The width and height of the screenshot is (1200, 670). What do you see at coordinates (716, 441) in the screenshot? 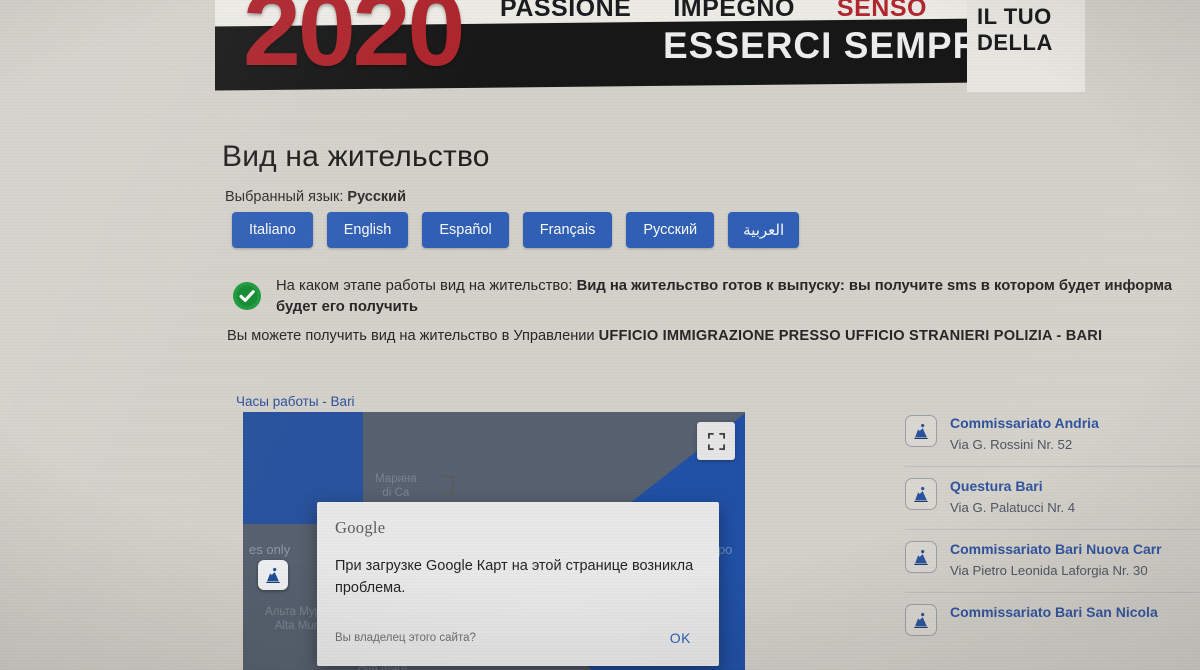
I see `fullscreen-icon` at bounding box center [716, 441].